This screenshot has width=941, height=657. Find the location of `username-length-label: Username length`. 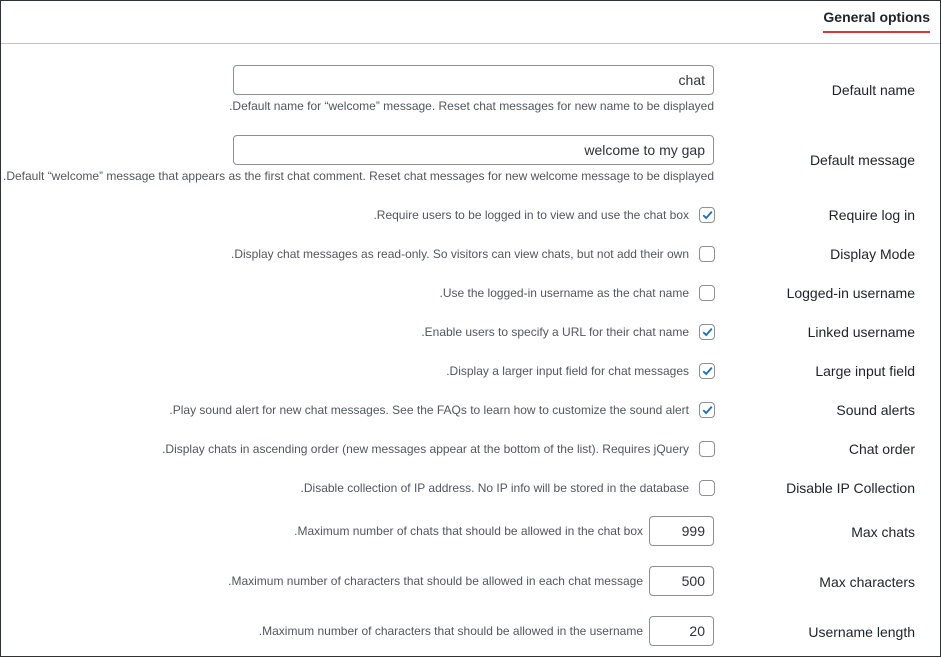

username-length-label: Username length is located at coordinates (861, 632).